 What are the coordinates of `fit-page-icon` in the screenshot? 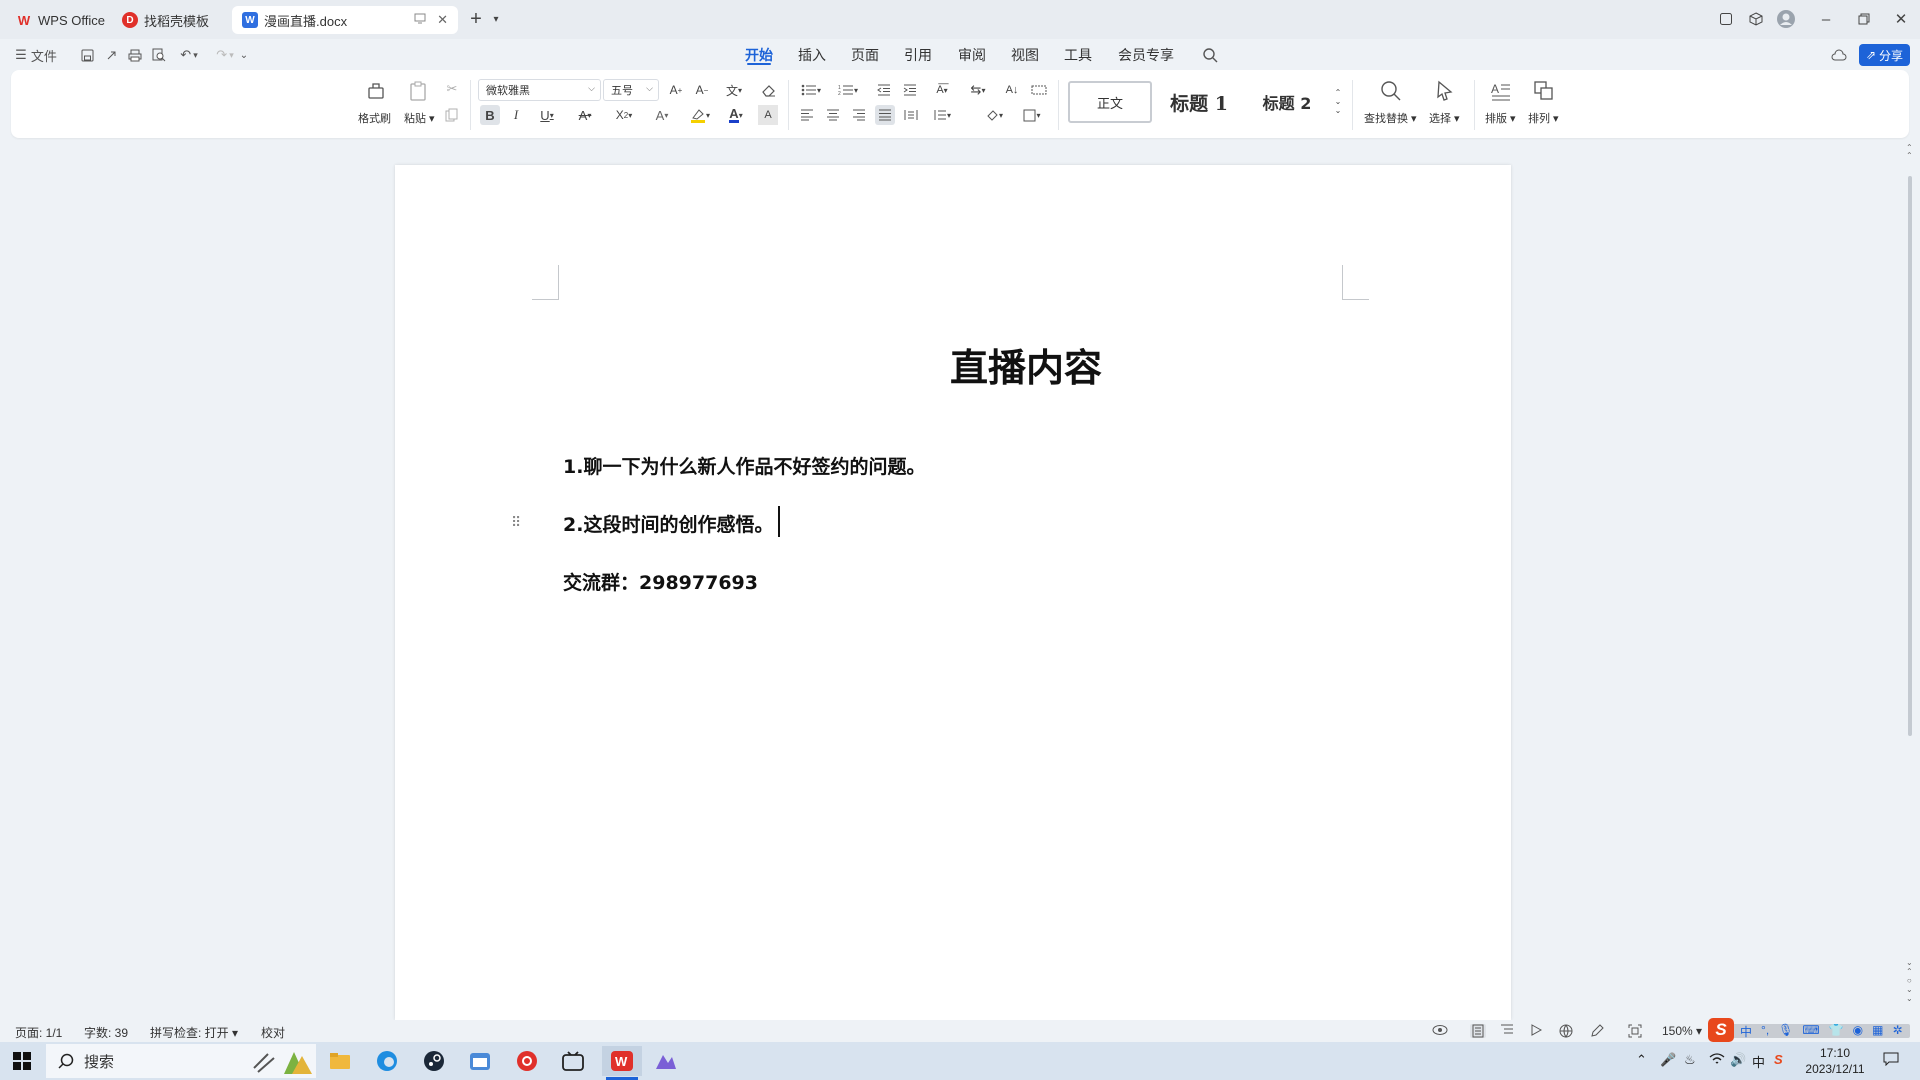 It's located at (1635, 1031).